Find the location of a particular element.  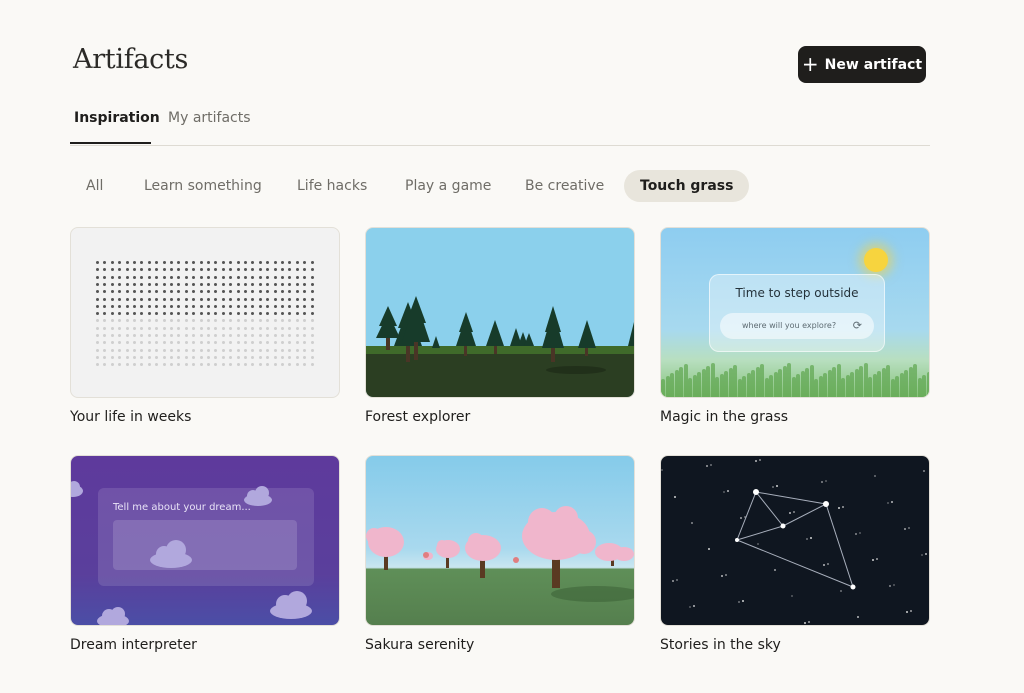

filter-all: All is located at coordinates (94, 186).